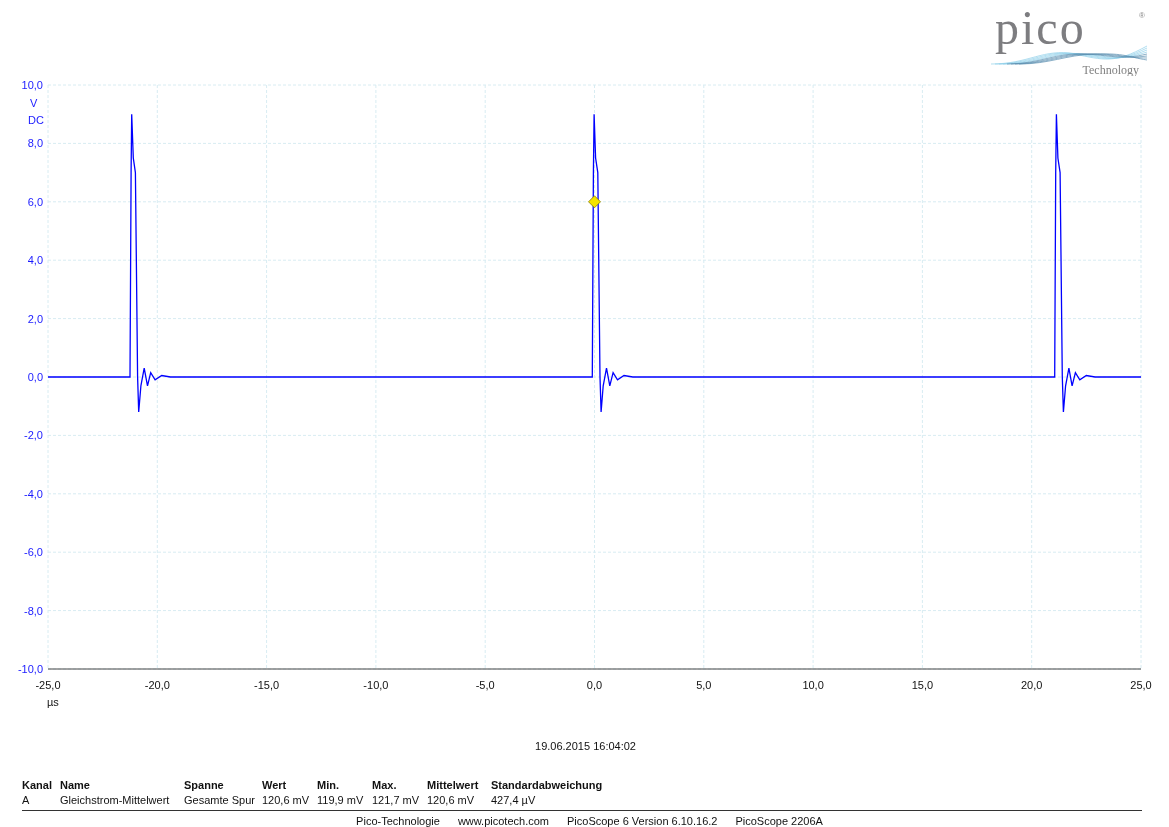 The image size is (1169, 827). Describe the element at coordinates (36, 120) in the screenshot. I see `coupling-label: DC` at that location.